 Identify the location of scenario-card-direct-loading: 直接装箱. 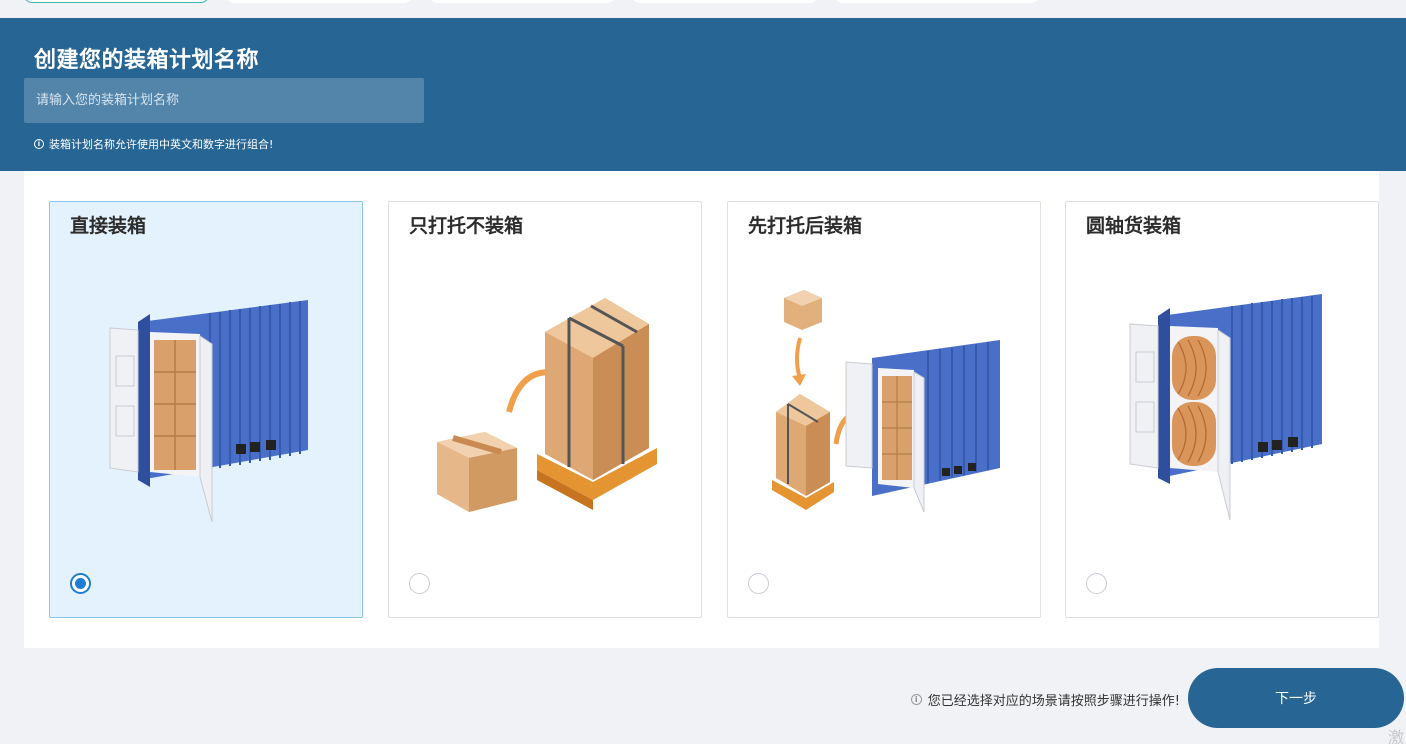
(206, 409).